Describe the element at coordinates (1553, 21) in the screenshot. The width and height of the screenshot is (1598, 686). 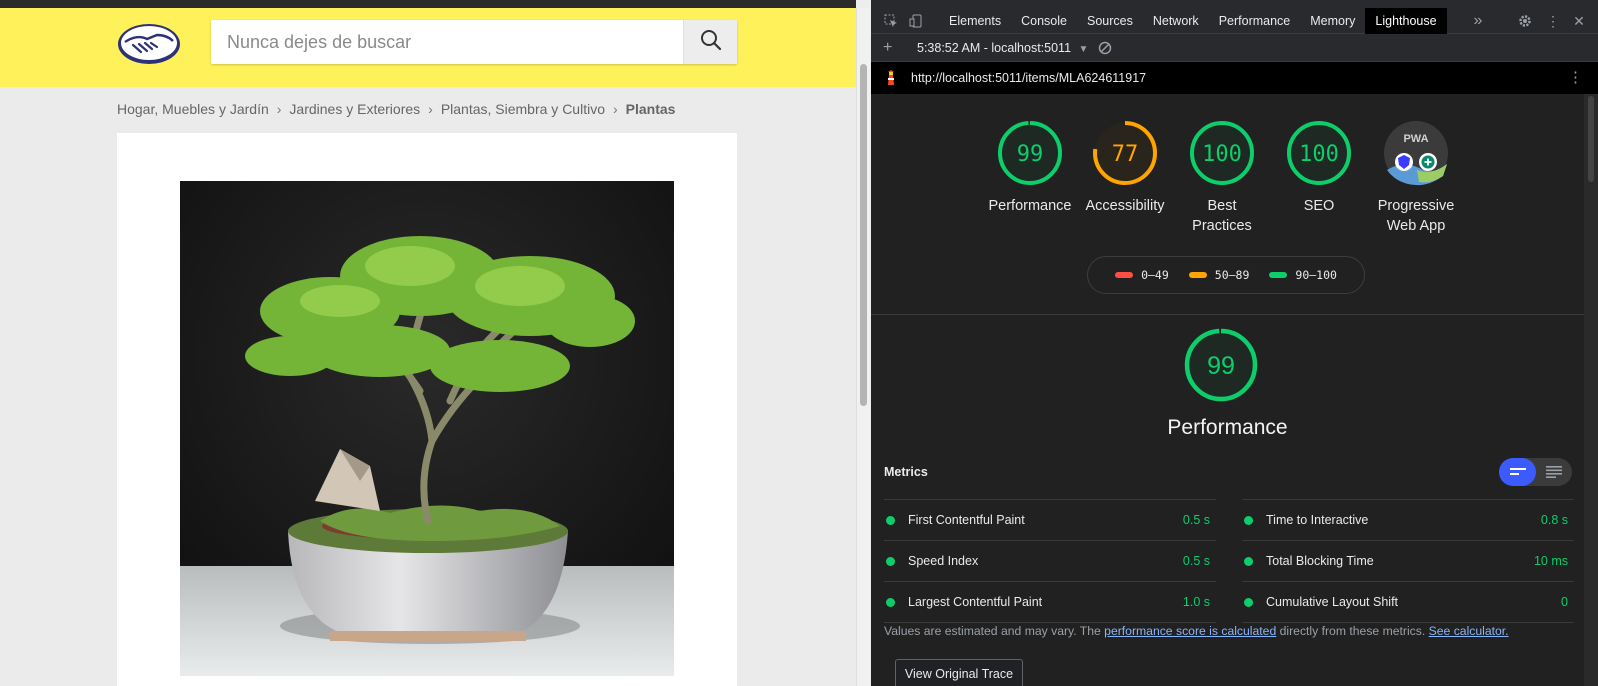
I see `kebab-menu-icon: ⋮` at that location.